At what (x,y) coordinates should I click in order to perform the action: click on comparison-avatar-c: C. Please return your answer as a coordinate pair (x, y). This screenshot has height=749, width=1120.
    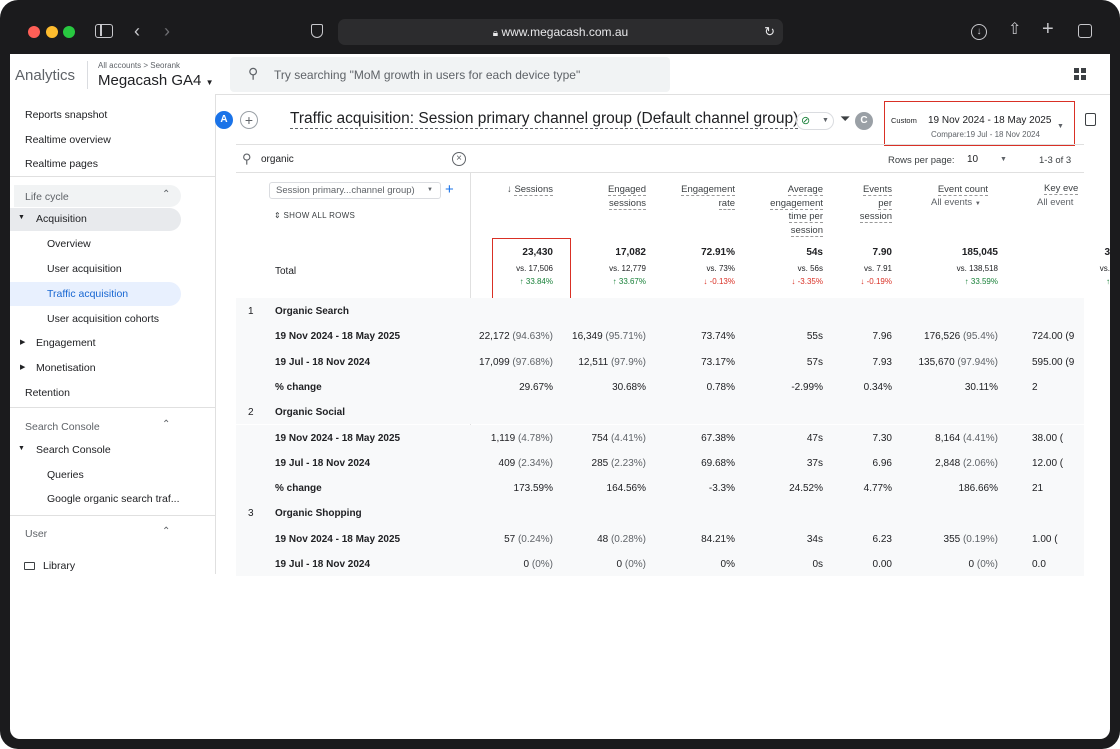
    Looking at the image, I should click on (864, 121).